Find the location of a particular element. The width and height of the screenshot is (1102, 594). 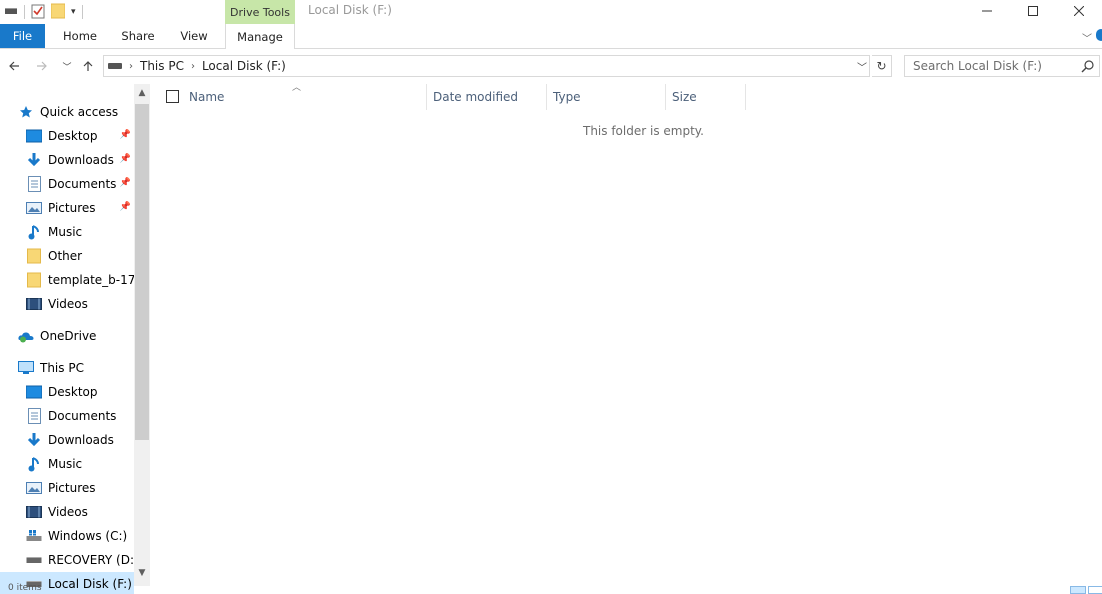

breadcrumb-local-disk: Local Disk (F:) is located at coordinates (244, 66).